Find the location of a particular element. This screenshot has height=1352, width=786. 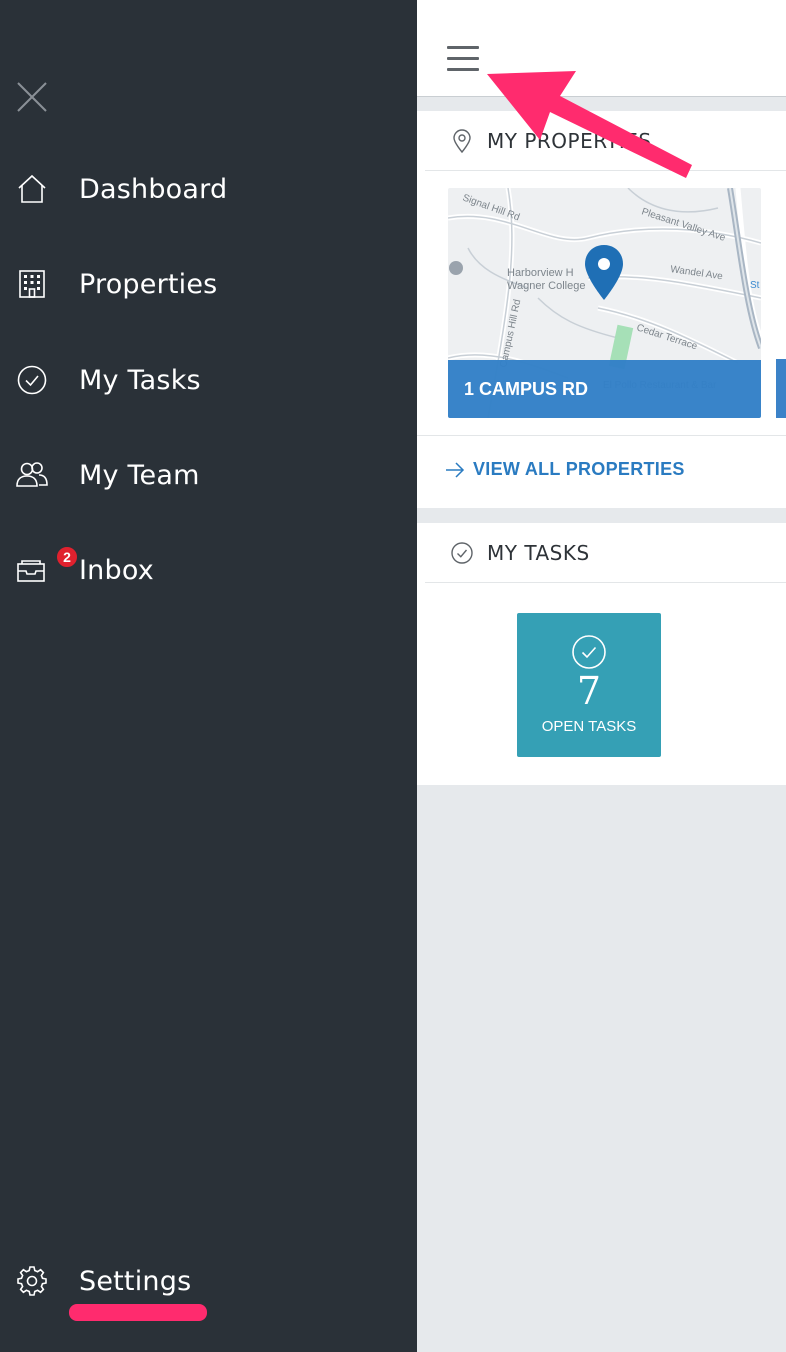

open-tasks-tile: 7 OPEN TASKS is located at coordinates (589, 685).